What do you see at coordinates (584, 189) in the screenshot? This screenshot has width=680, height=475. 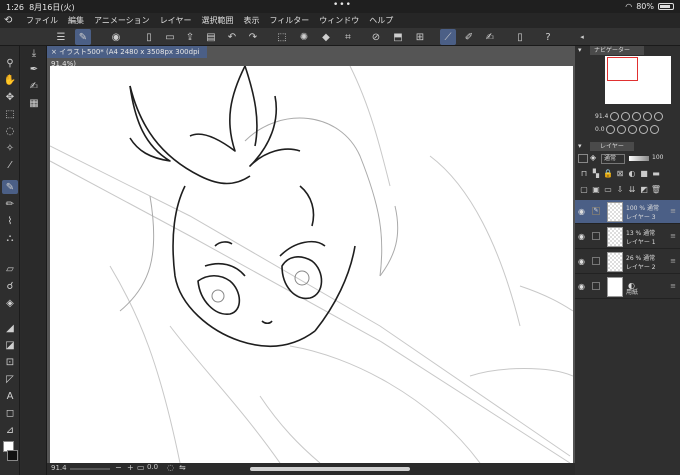 I see `new-raster-icon: ▢` at bounding box center [584, 189].